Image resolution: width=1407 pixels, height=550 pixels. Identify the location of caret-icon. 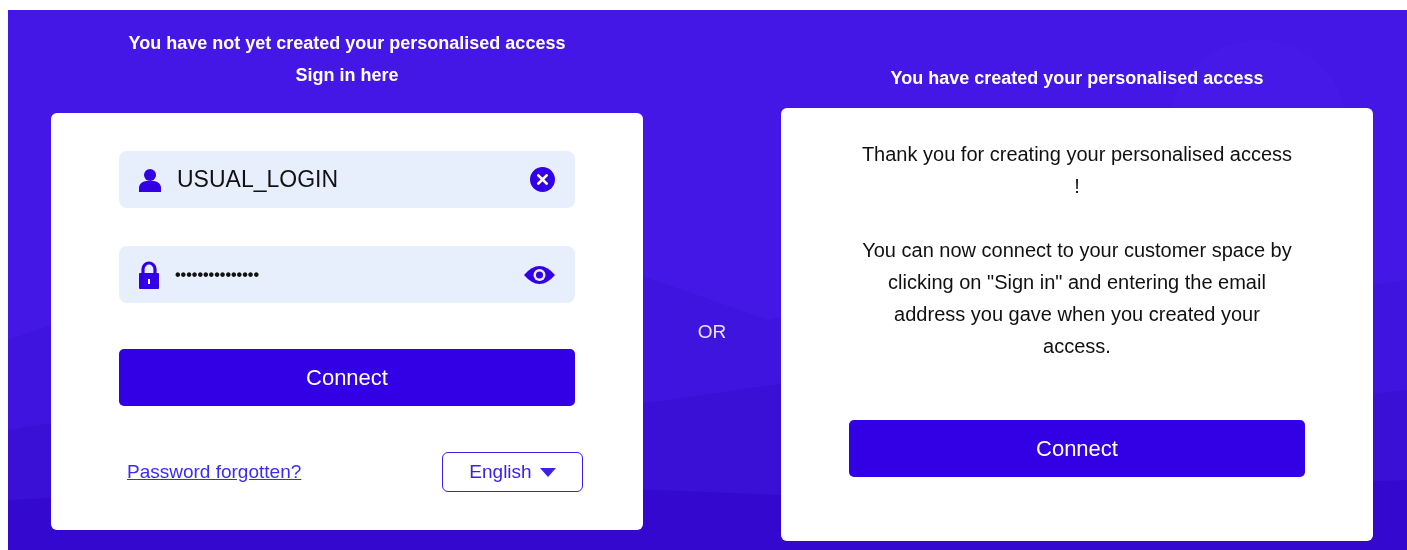
(547, 472).